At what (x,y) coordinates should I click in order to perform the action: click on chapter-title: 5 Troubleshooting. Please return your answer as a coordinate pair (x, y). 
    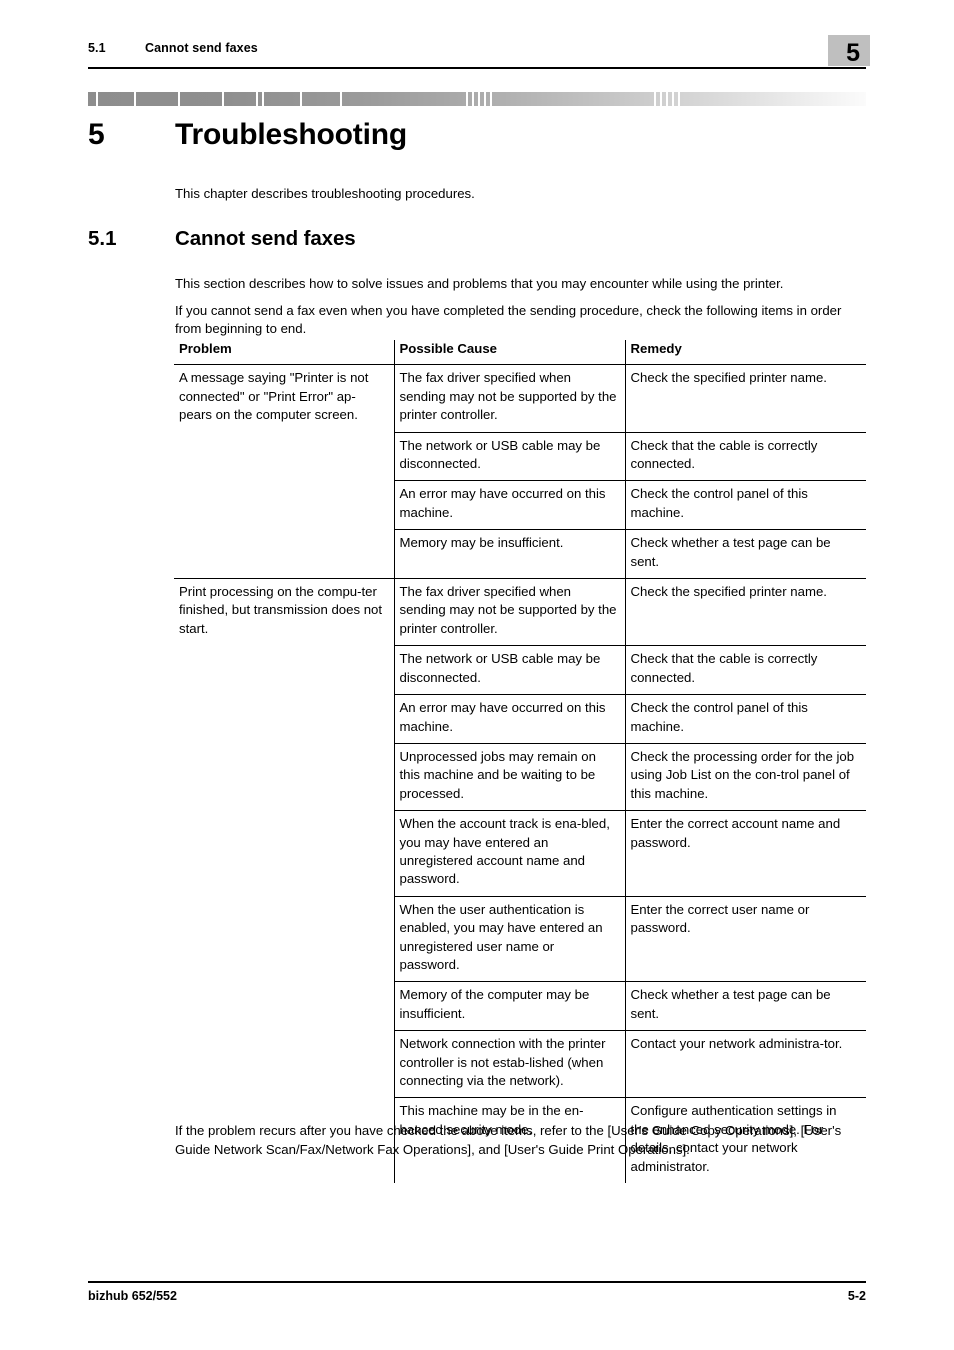
    Looking at the image, I should click on (477, 138).